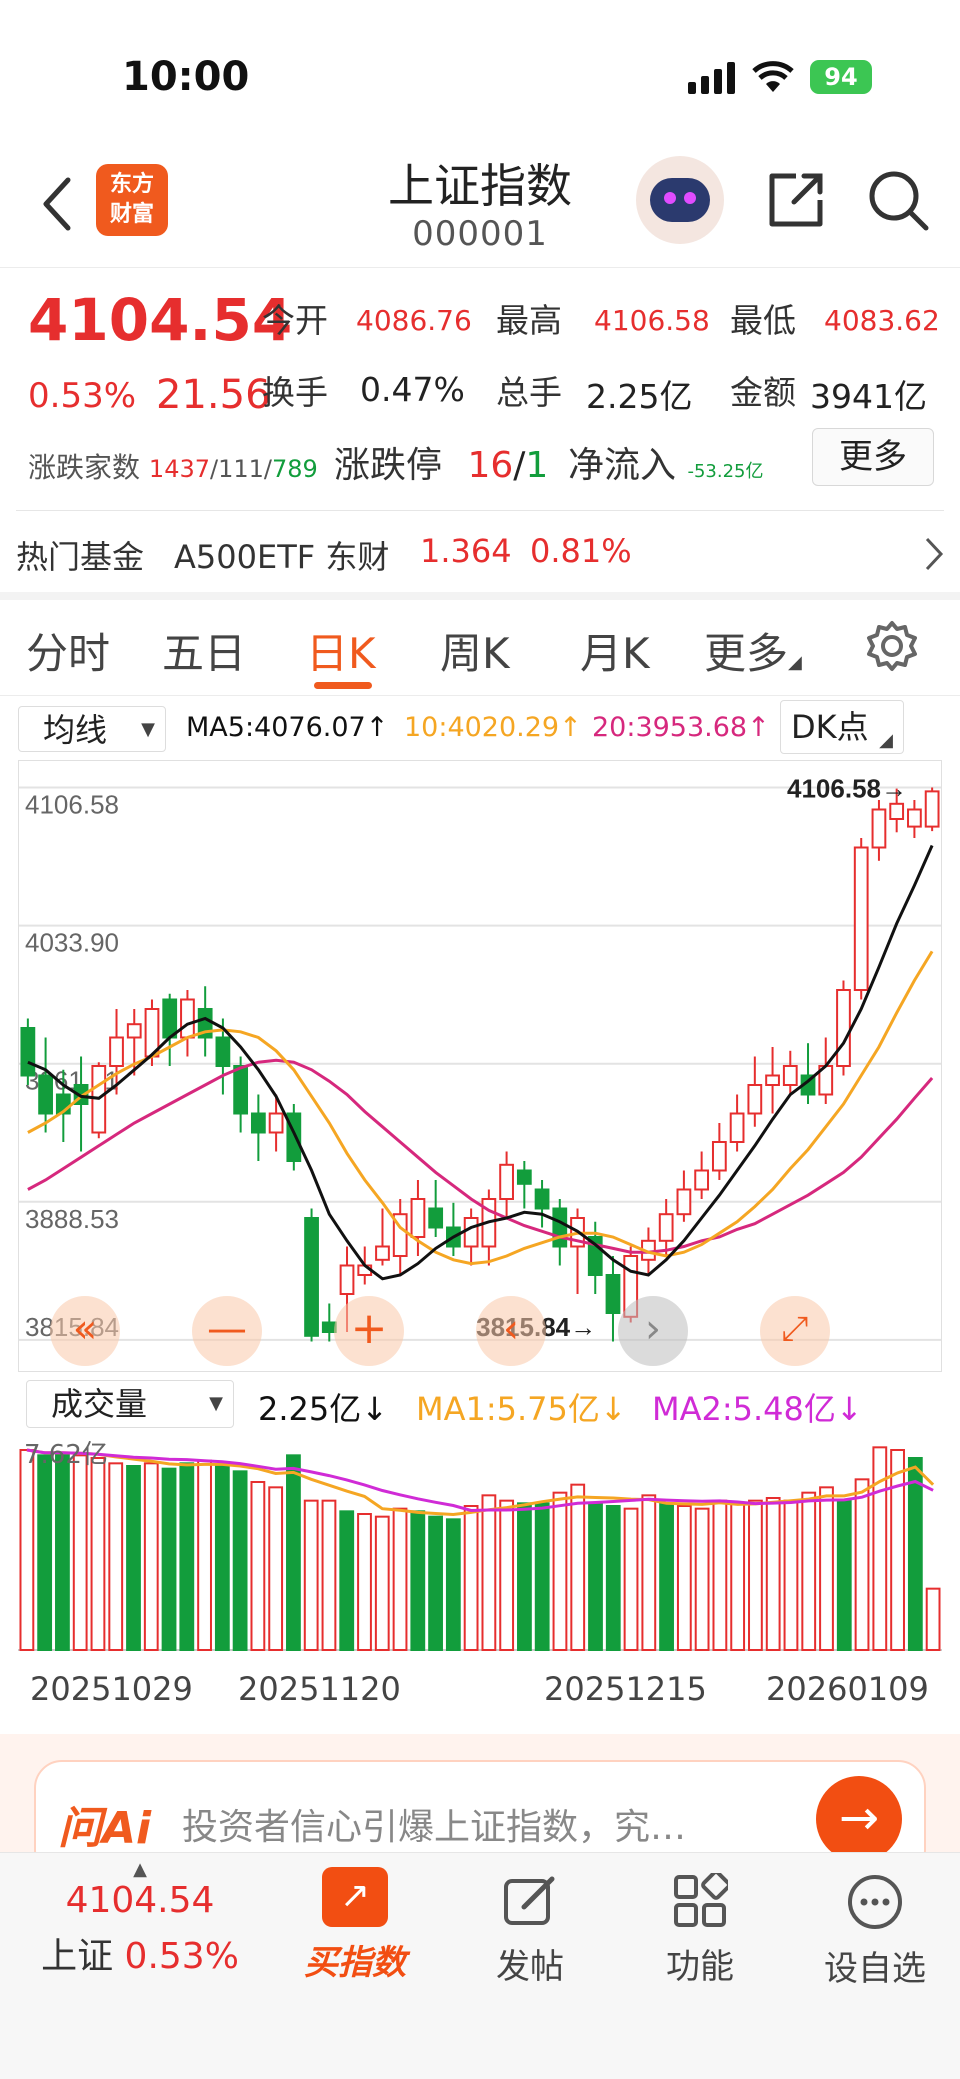 The image size is (960, 2079). What do you see at coordinates (341, 650) in the screenshot?
I see `tab-daily-k: 日K` at bounding box center [341, 650].